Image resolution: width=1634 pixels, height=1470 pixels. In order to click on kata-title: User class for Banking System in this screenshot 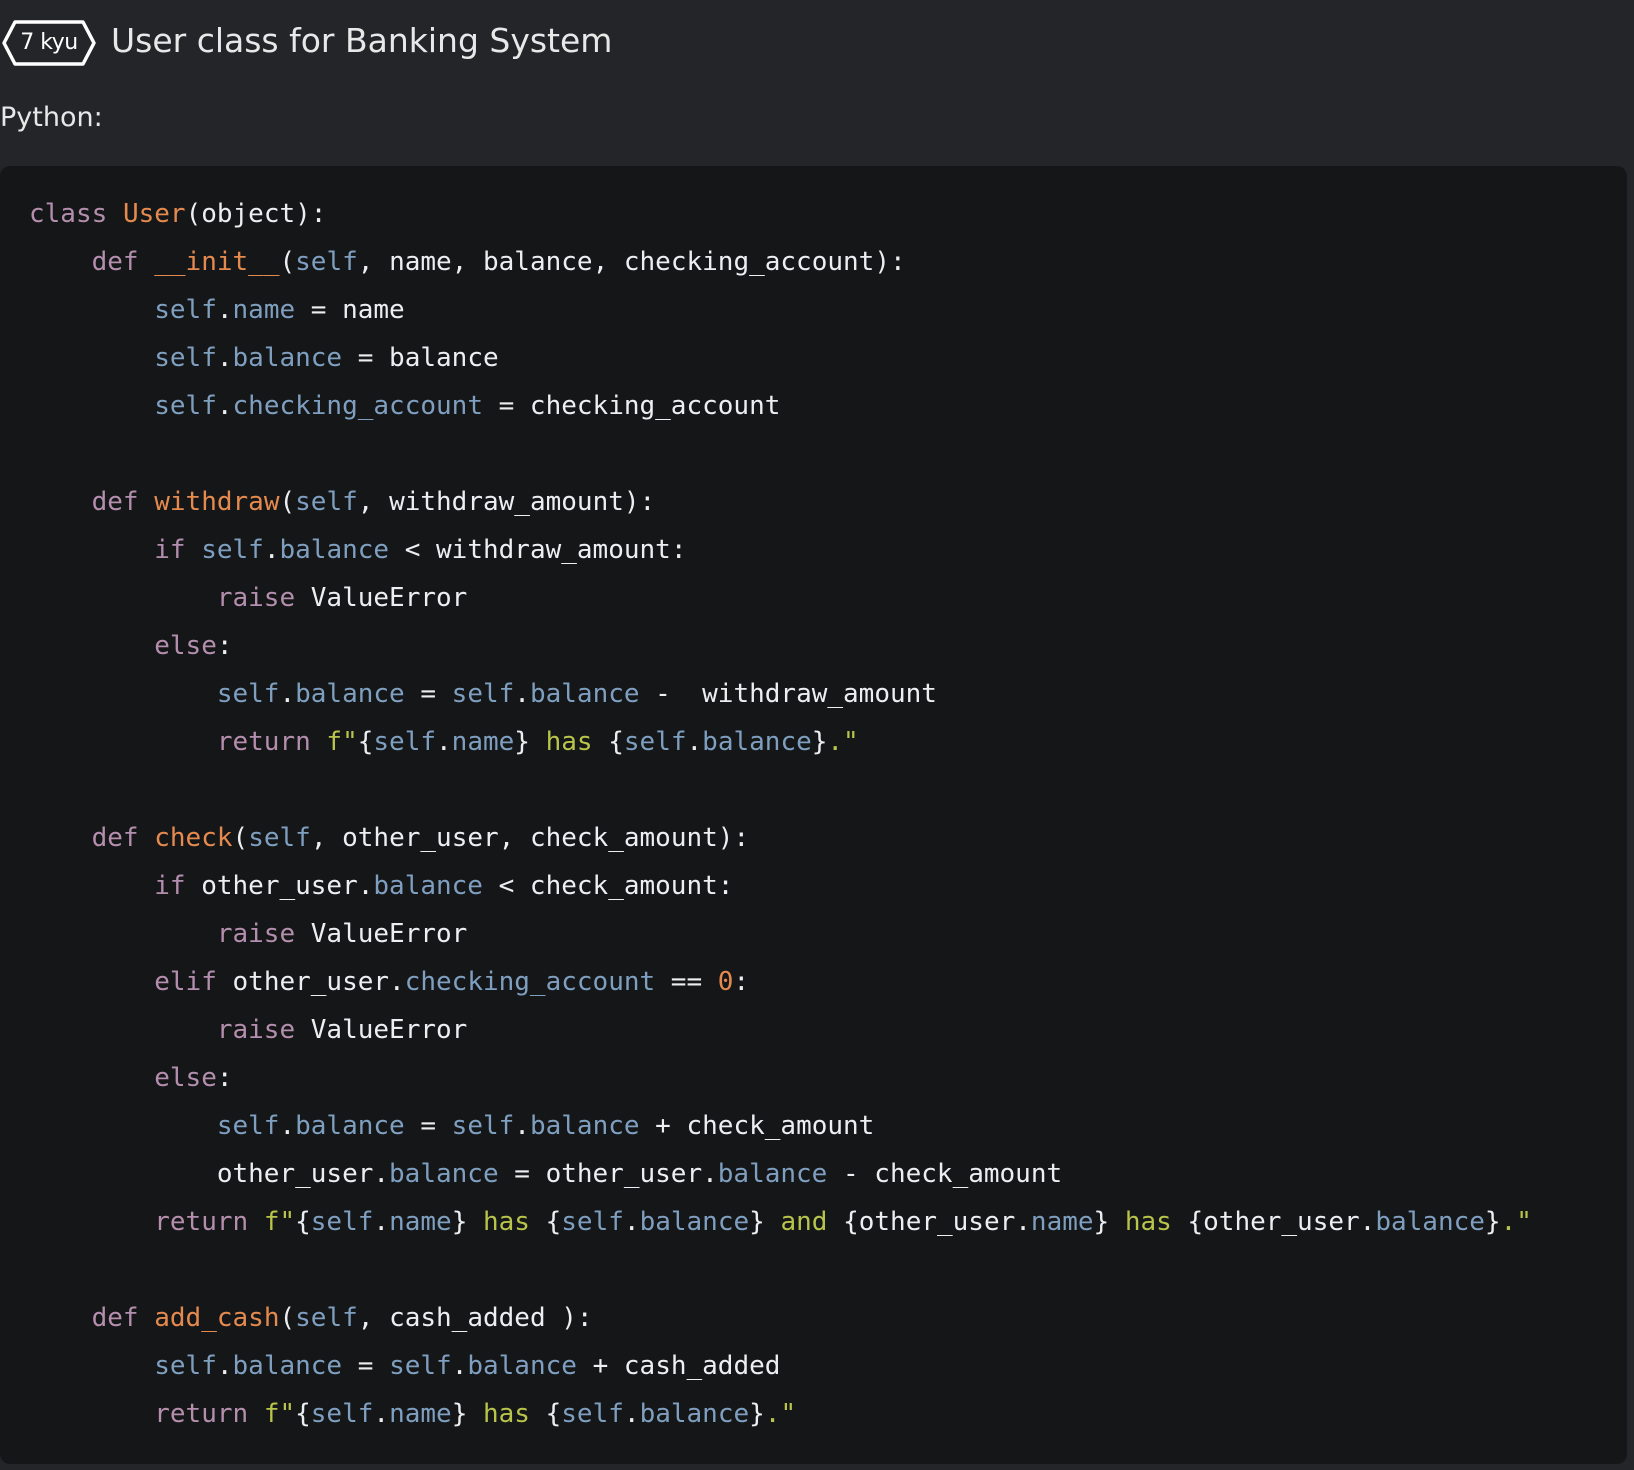, I will do `click(361, 41)`.